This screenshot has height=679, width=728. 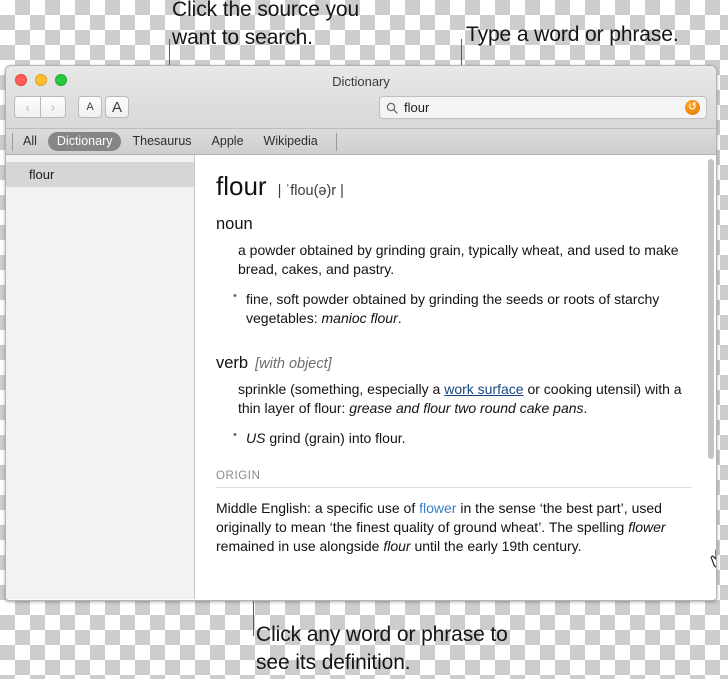 What do you see at coordinates (454, 363) in the screenshot?
I see `part-of-speech-verb: verb [with object]` at bounding box center [454, 363].